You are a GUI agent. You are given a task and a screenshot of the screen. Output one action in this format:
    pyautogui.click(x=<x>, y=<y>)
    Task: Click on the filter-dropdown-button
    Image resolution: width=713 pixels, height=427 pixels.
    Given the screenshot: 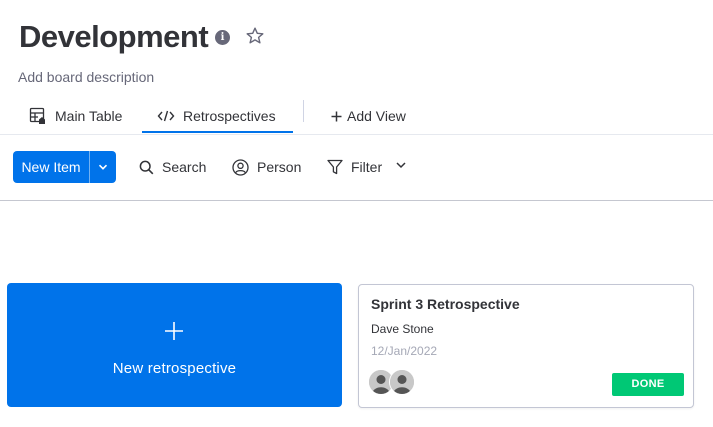 What is the action you would take?
    pyautogui.click(x=401, y=165)
    